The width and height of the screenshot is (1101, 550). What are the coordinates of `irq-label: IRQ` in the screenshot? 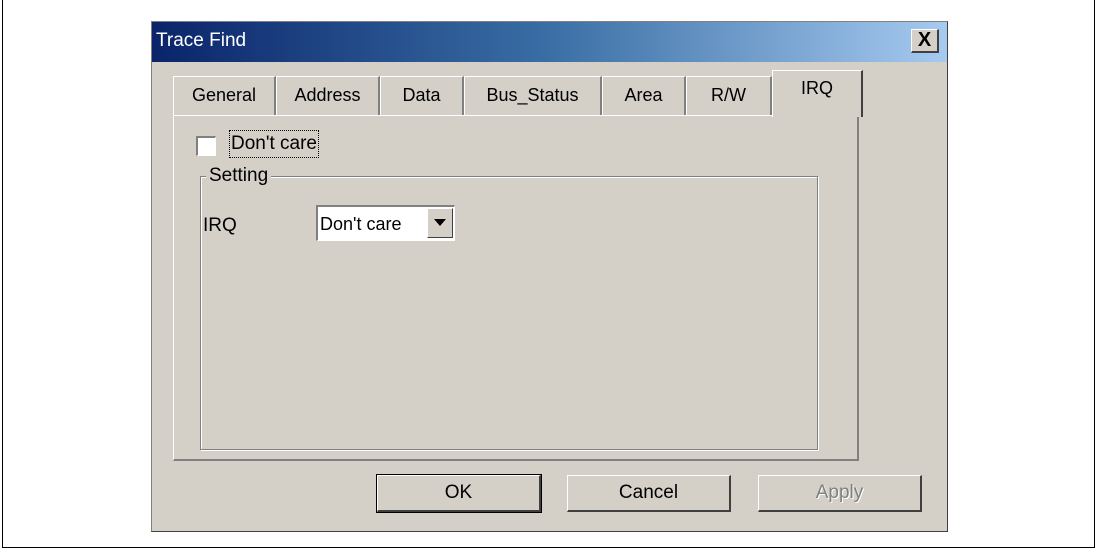 It's located at (220, 225).